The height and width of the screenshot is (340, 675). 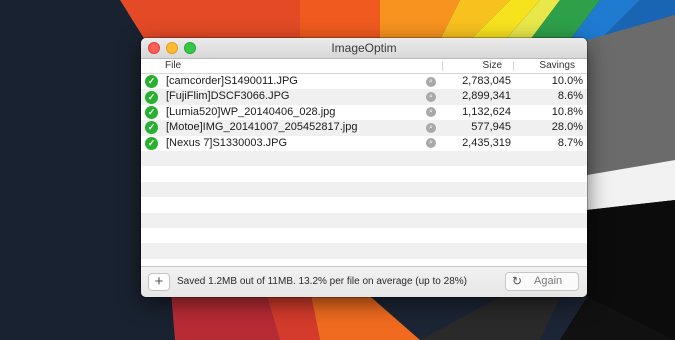 What do you see at coordinates (567, 127) in the screenshot?
I see `file-savings: 28.0%` at bounding box center [567, 127].